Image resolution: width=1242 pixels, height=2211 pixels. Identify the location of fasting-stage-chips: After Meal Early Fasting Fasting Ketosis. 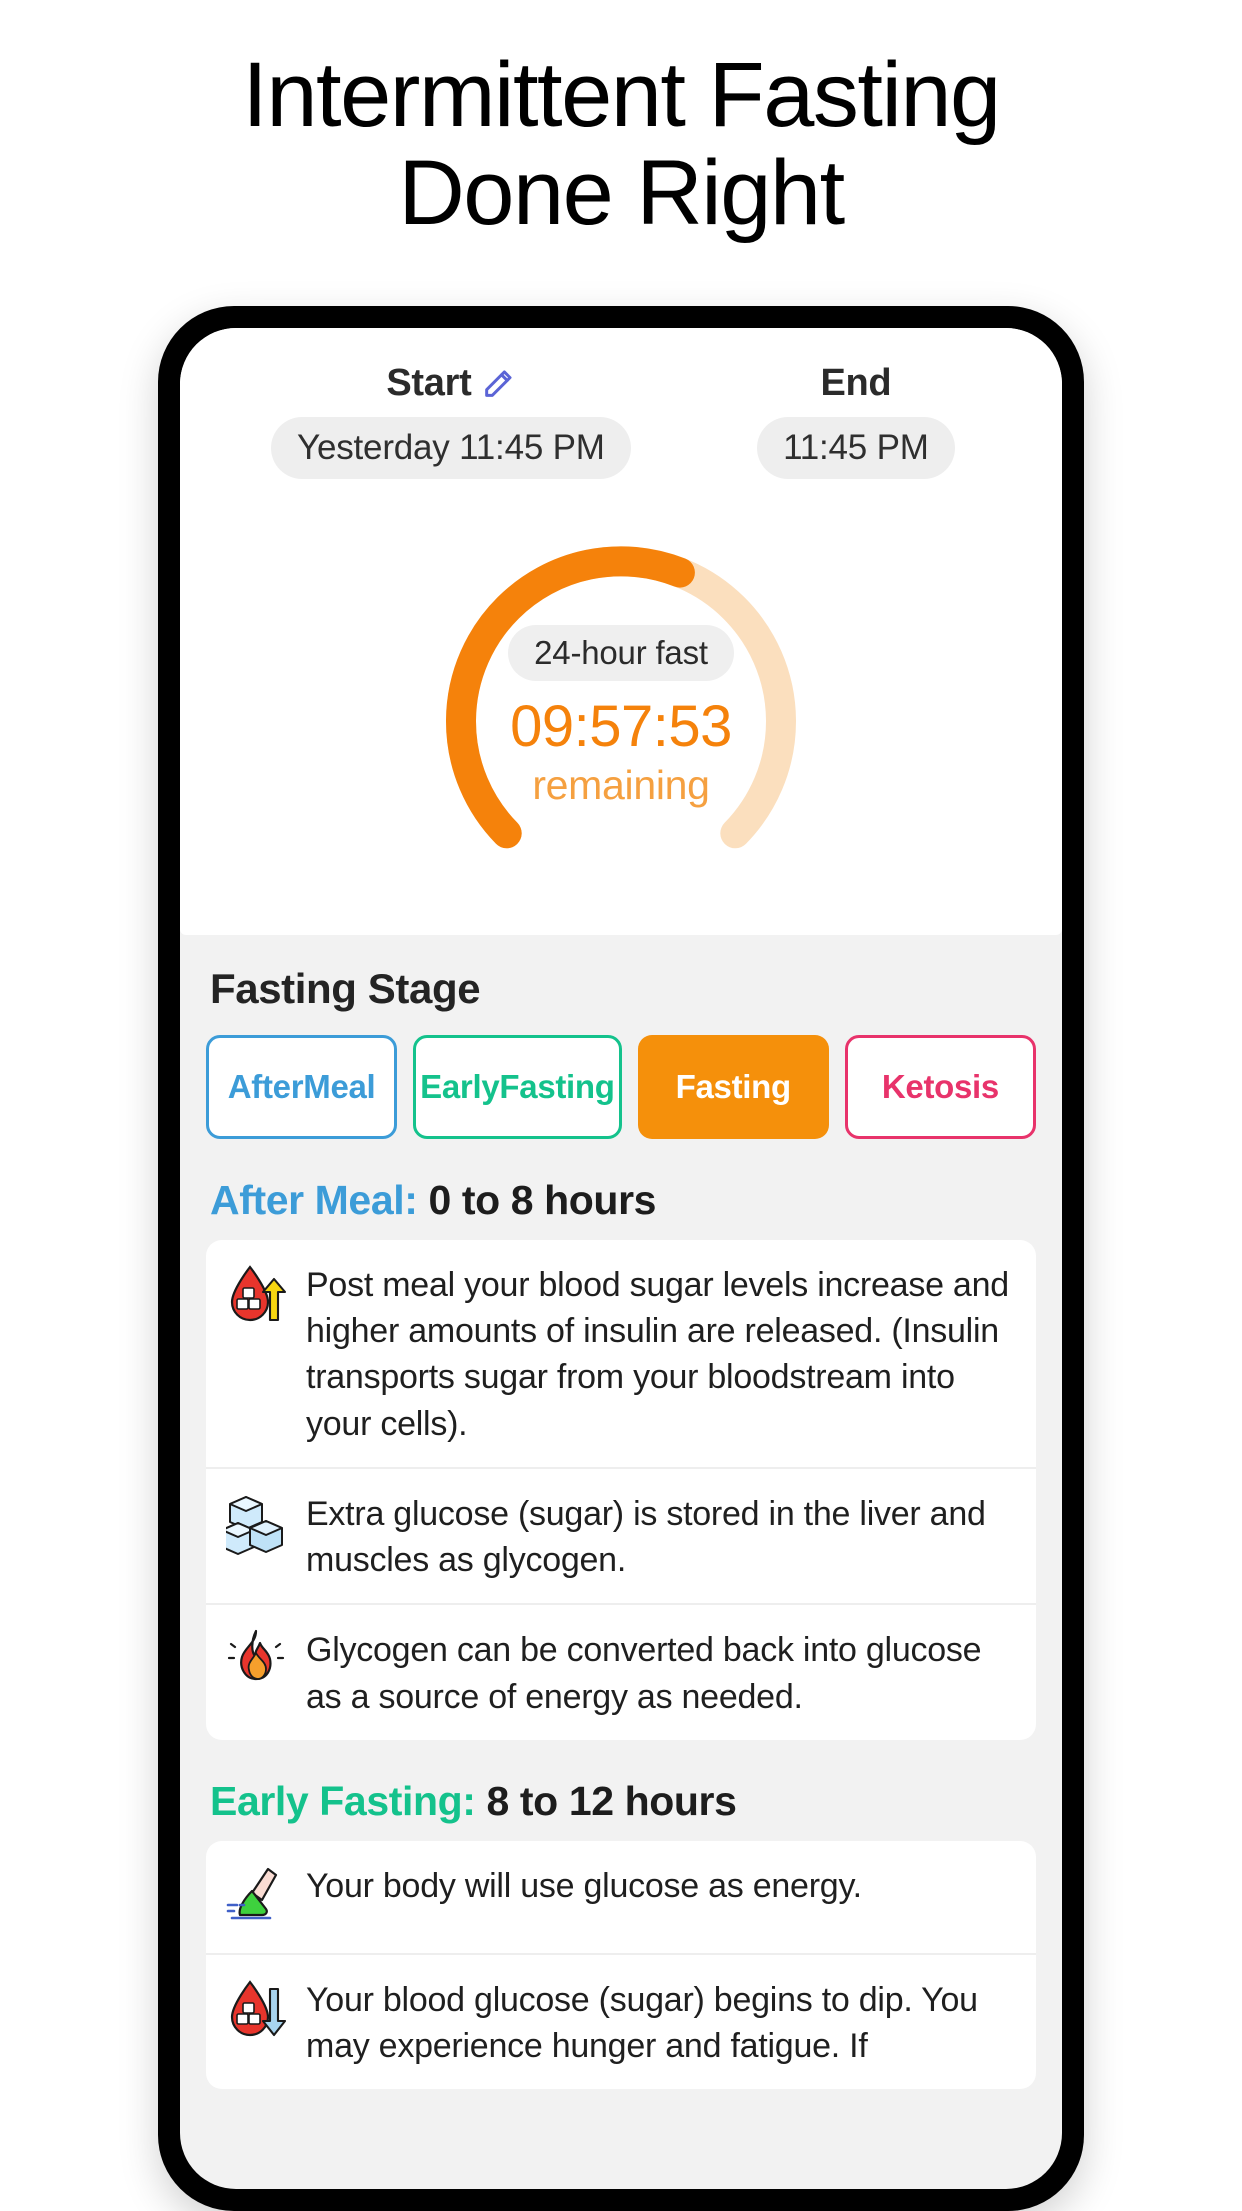
(621, 1087).